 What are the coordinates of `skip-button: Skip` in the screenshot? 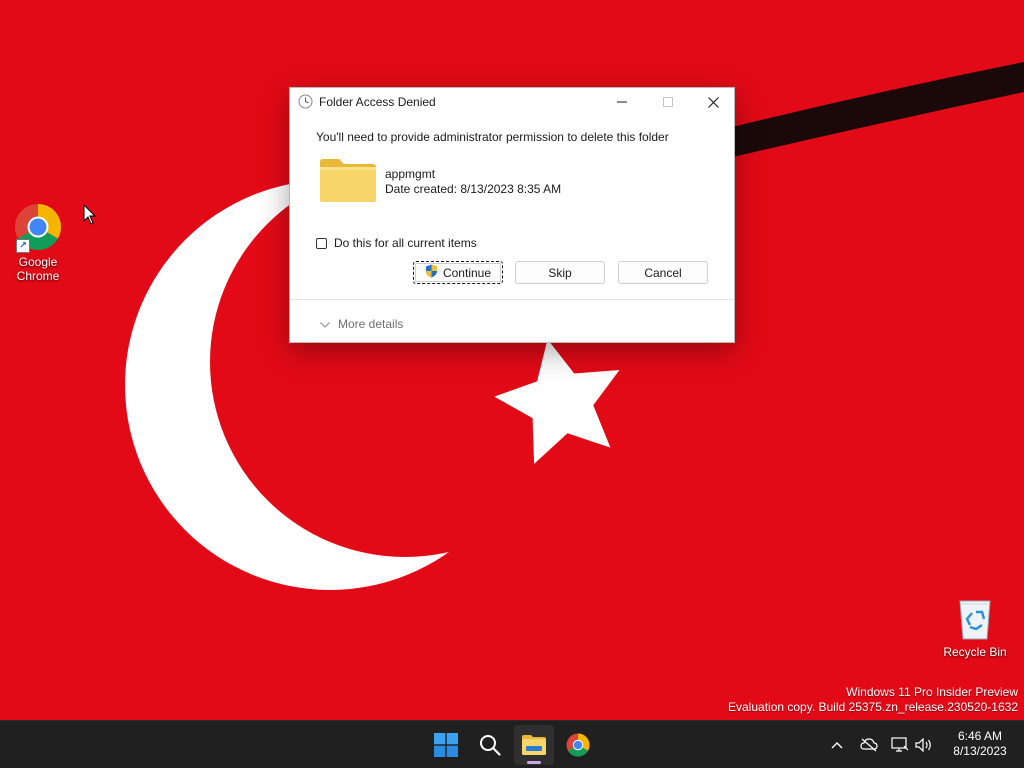 It's located at (560, 272).